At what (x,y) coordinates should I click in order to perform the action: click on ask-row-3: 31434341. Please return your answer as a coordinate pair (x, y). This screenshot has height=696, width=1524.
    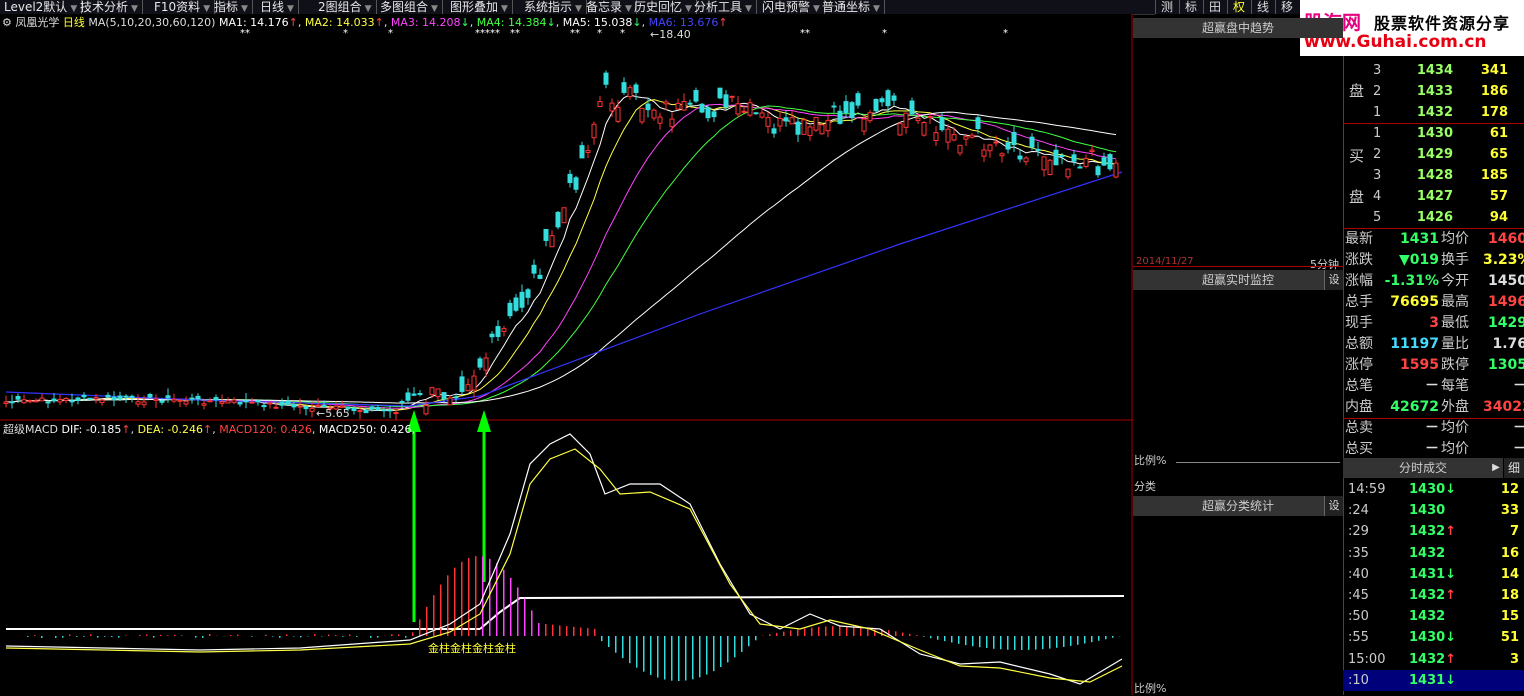
    Looking at the image, I should click on (1433, 70).